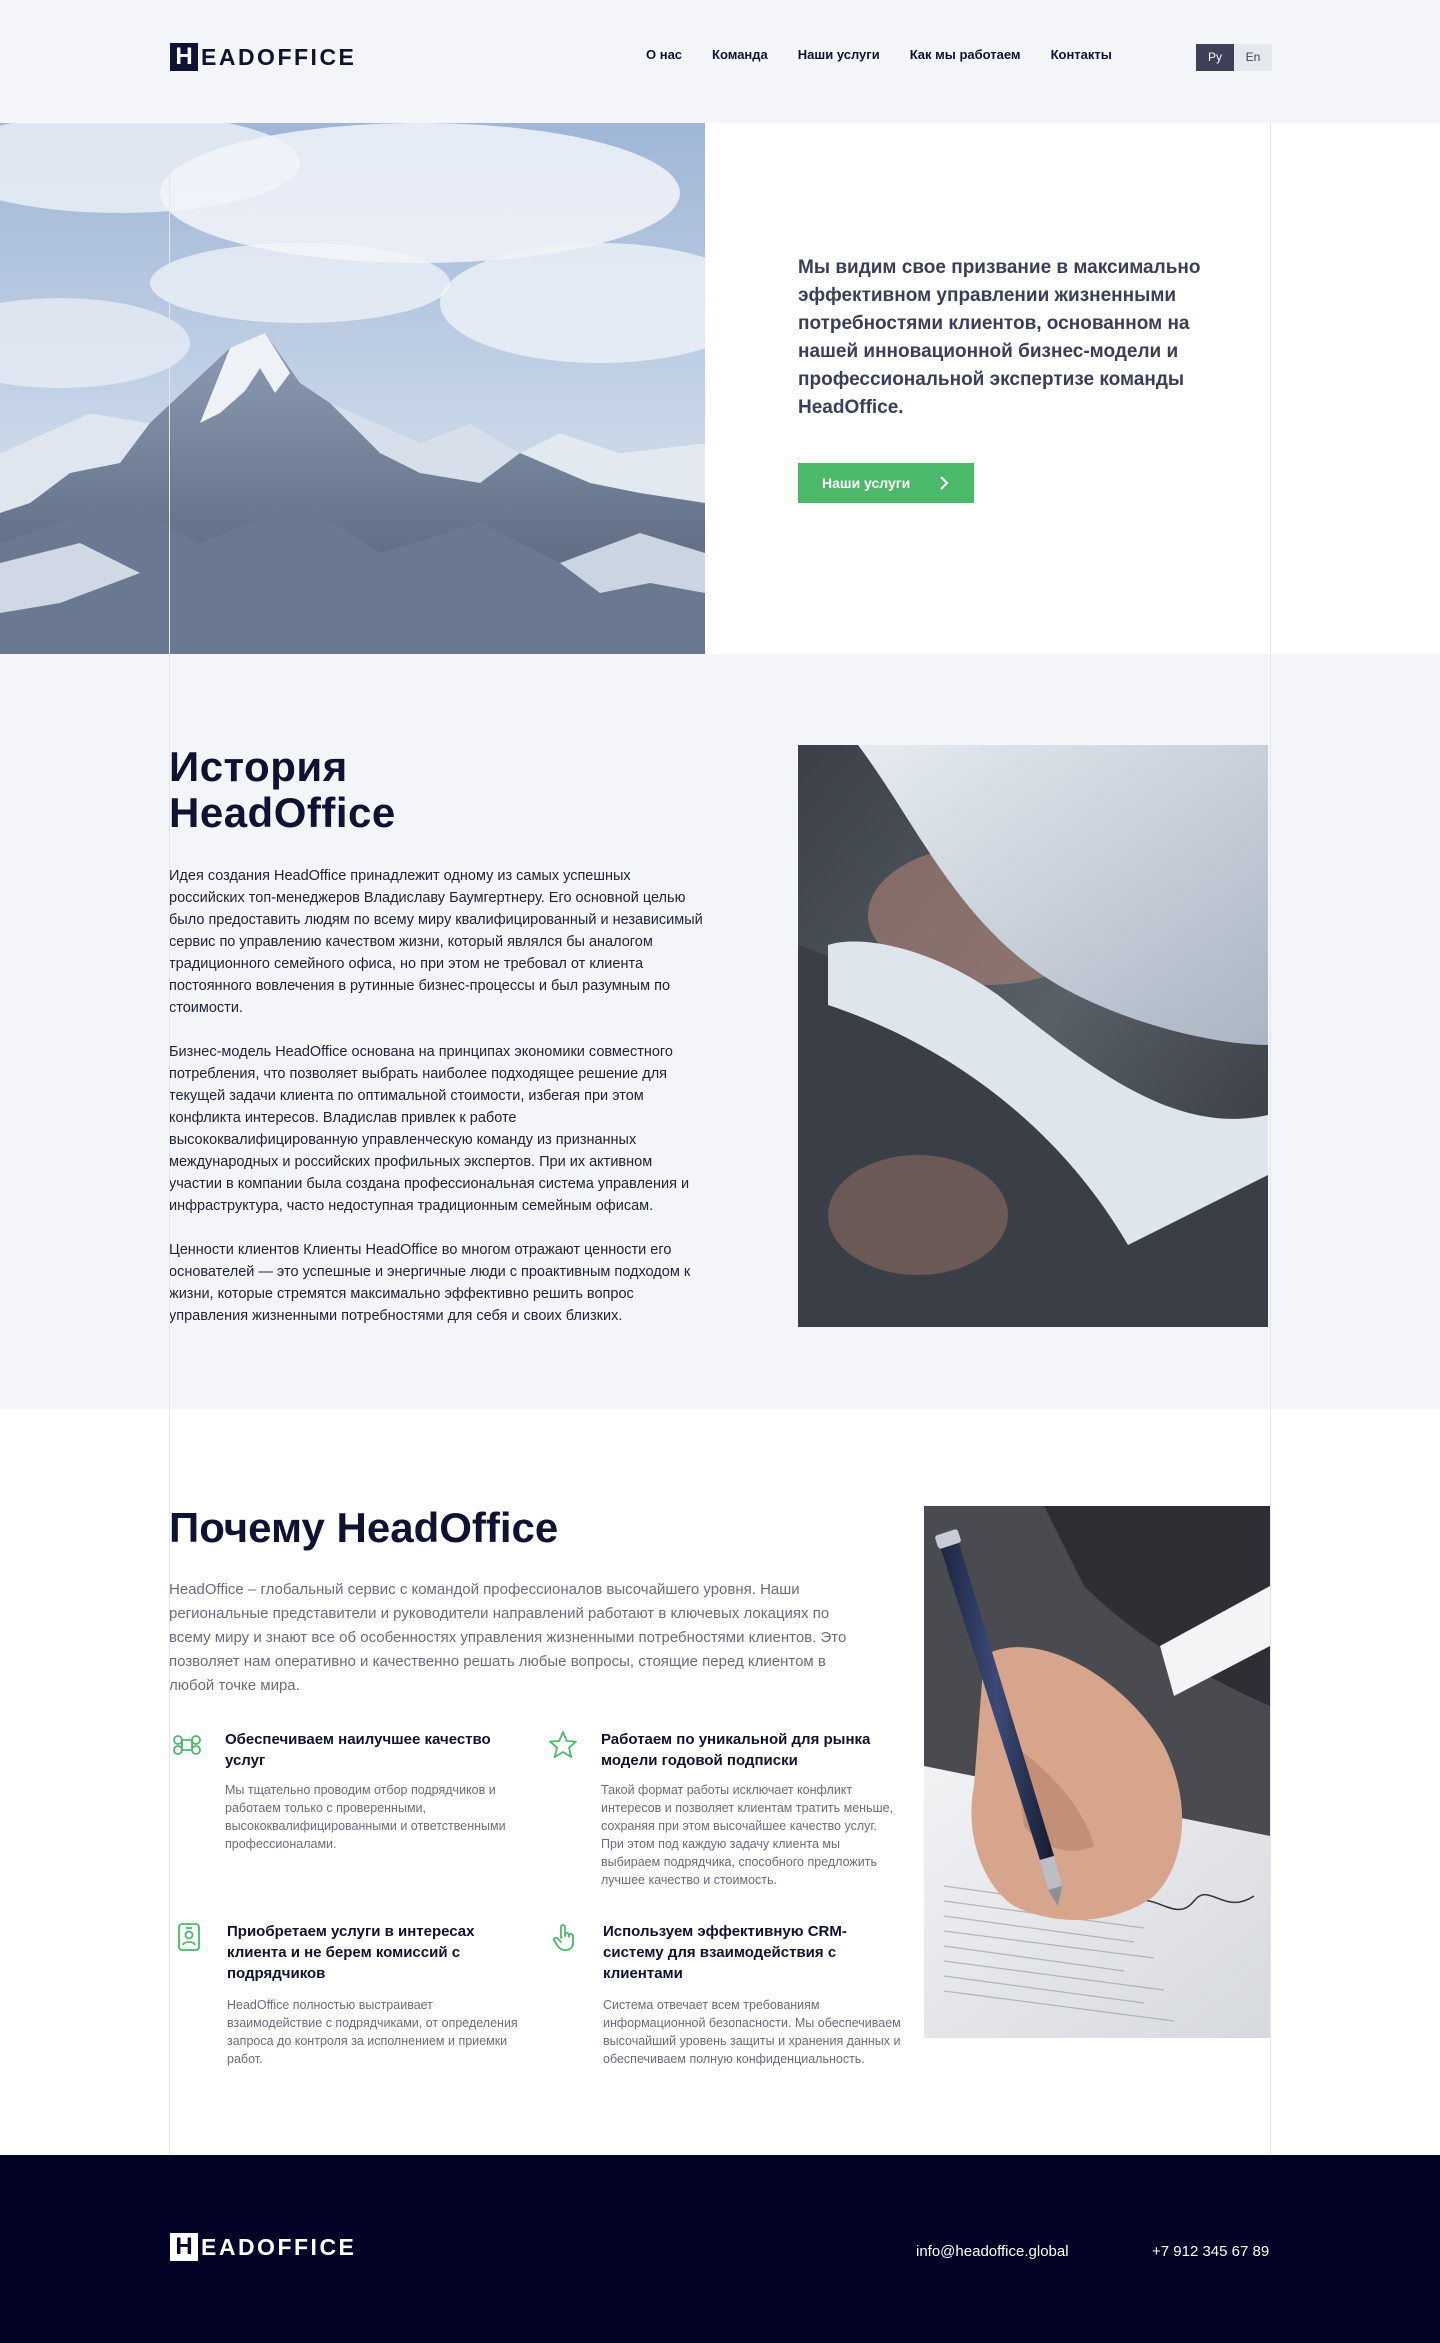 This screenshot has height=2343, width=1440. I want to click on footer-logo-text: EADOFFICE, so click(279, 2246).